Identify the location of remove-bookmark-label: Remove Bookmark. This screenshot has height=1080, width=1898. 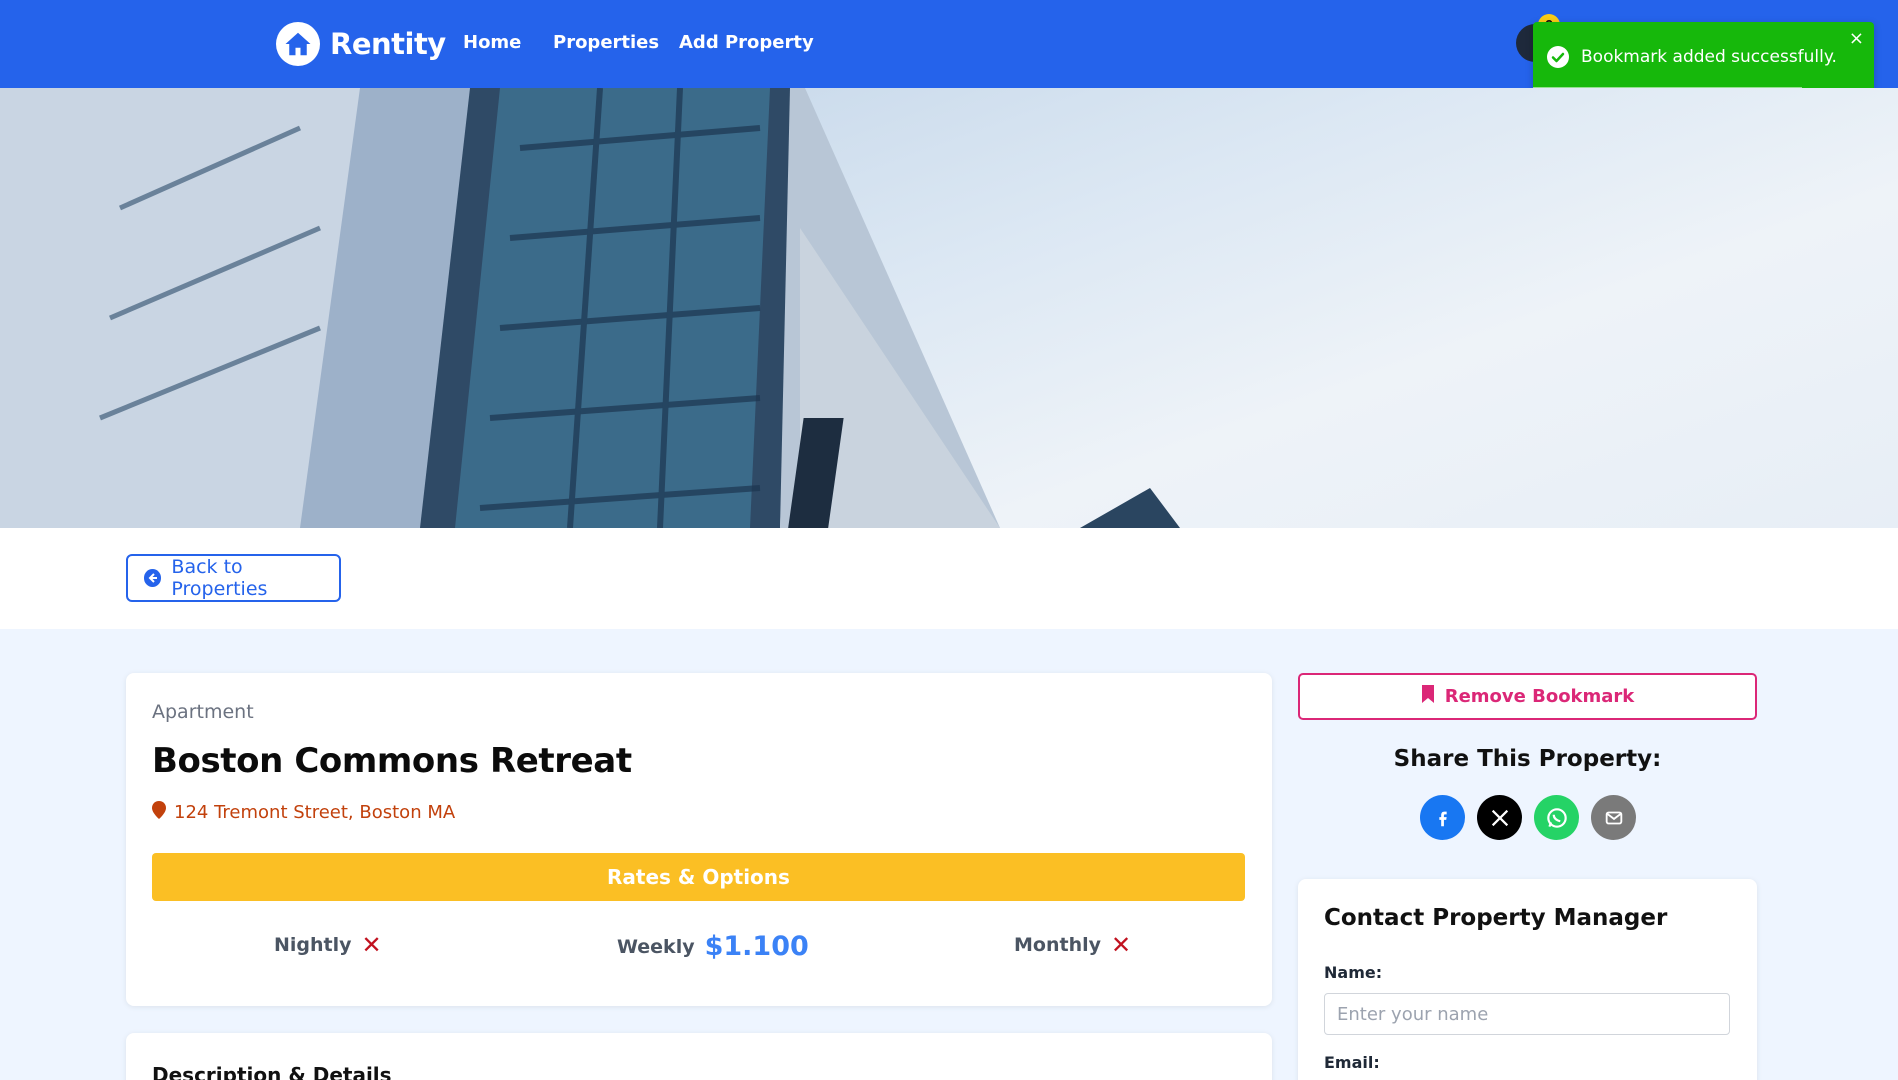
(1539, 696).